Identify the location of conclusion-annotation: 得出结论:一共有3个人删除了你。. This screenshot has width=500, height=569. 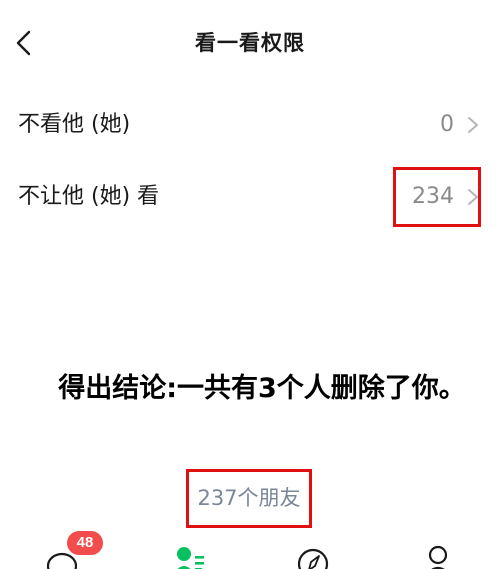
(262, 388).